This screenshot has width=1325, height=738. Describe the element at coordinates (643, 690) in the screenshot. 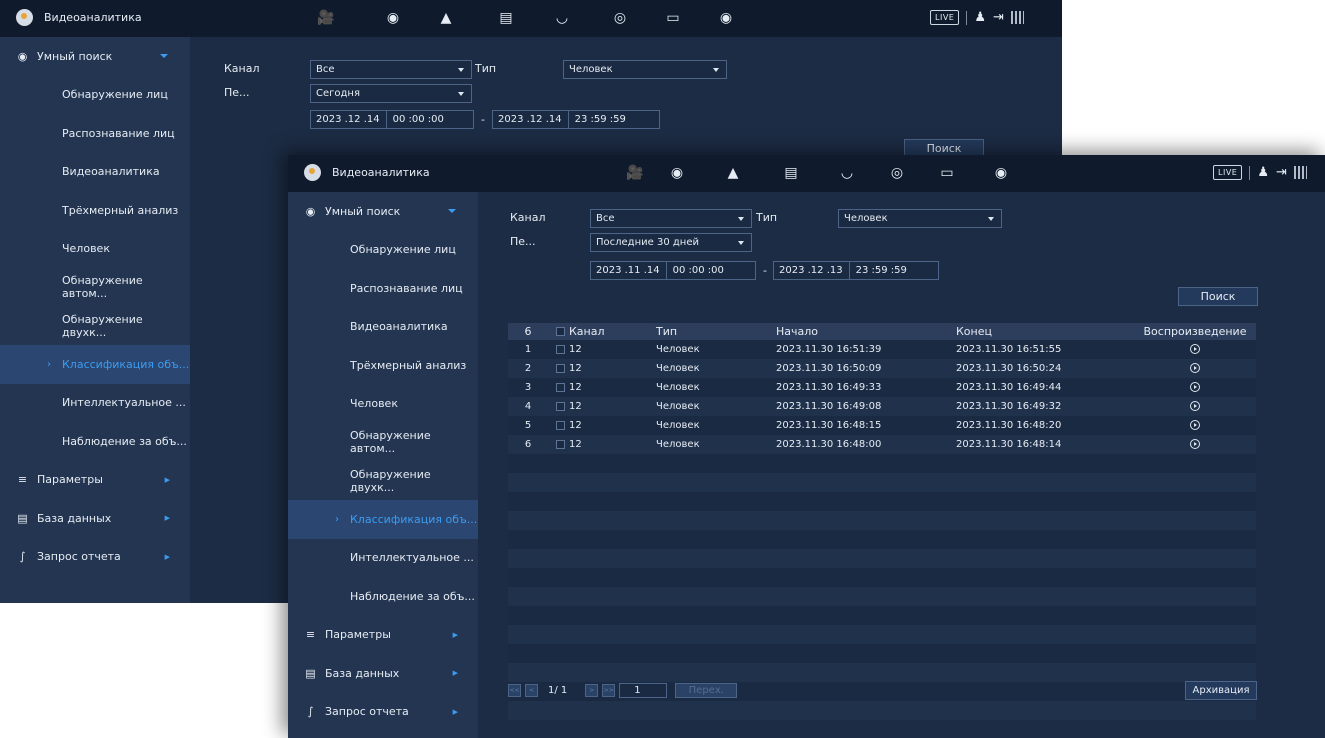

I see `page-input: 1` at that location.